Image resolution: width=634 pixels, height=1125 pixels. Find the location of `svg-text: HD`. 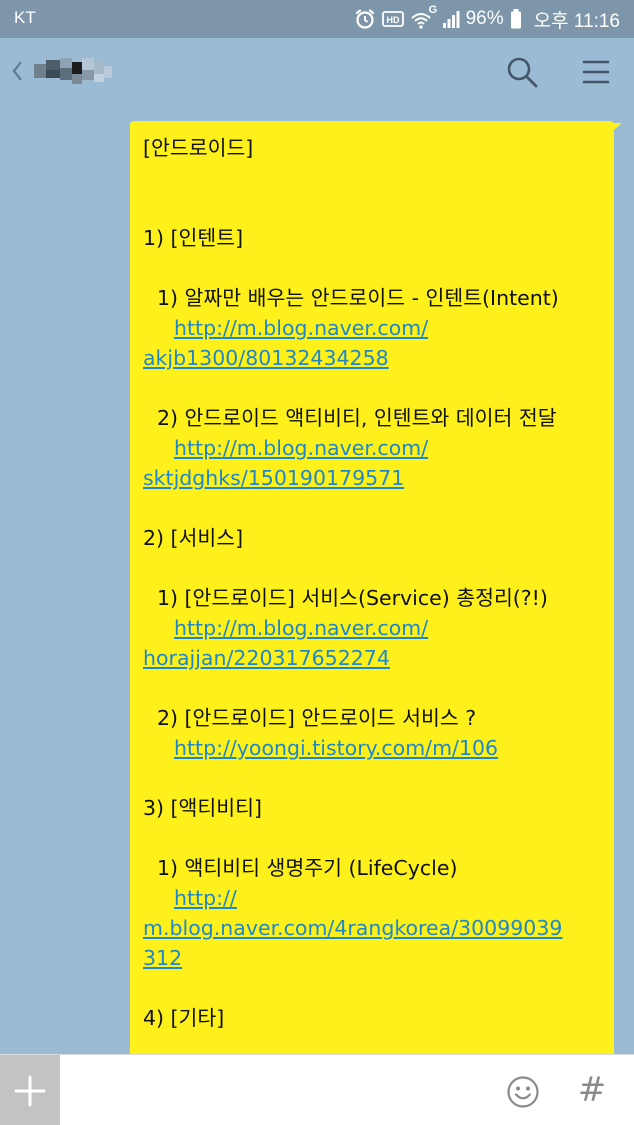

svg-text: HD is located at coordinates (392, 20).